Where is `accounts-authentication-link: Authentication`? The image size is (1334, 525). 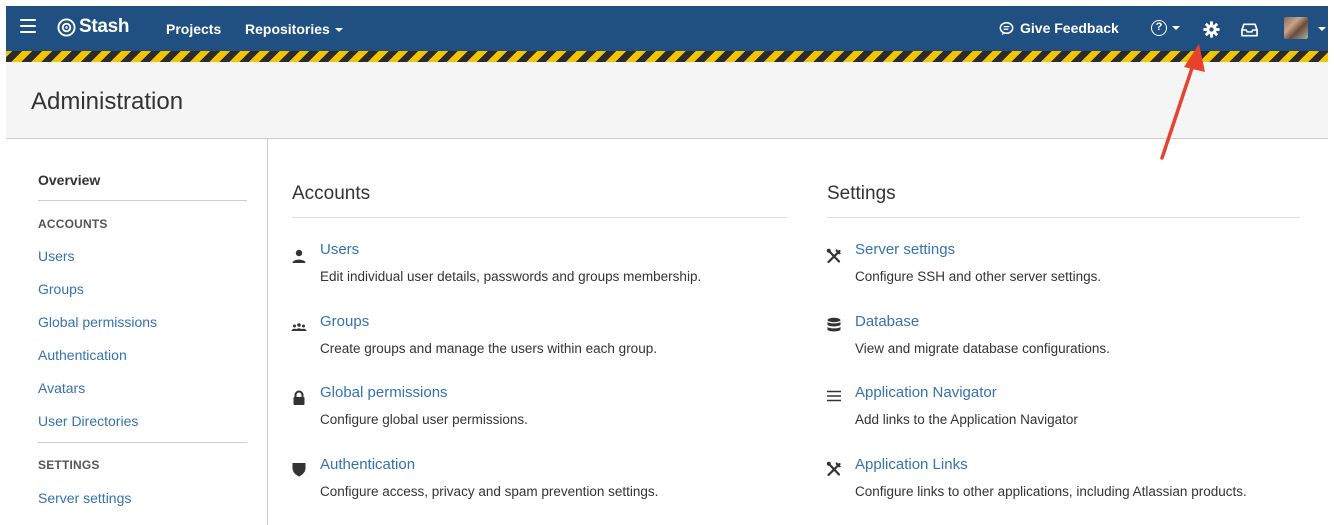
accounts-authentication-link: Authentication is located at coordinates (367, 464).